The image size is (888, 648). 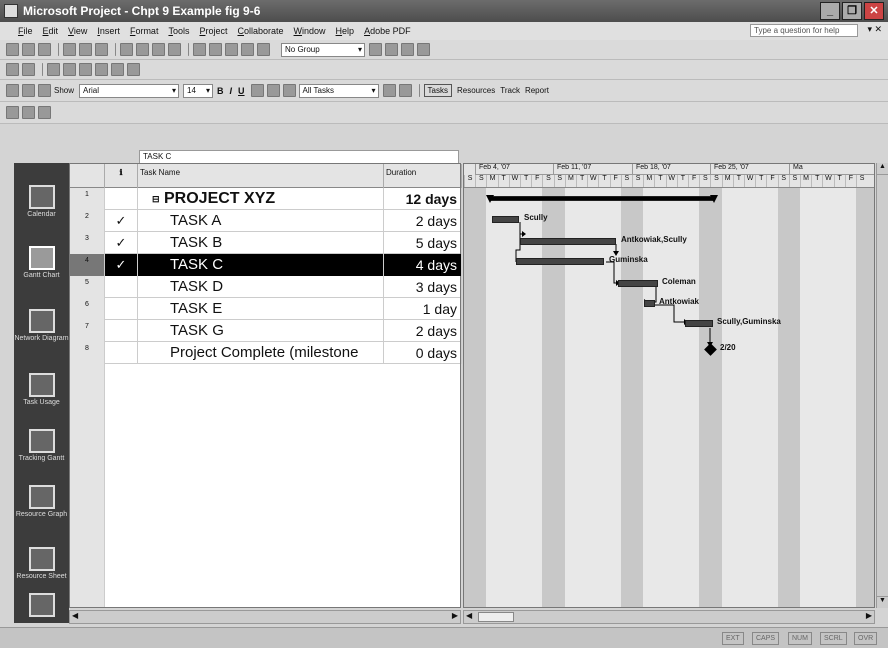 What do you see at coordinates (41, 502) in the screenshot?
I see `view-resource-graph: Resource Graph` at bounding box center [41, 502].